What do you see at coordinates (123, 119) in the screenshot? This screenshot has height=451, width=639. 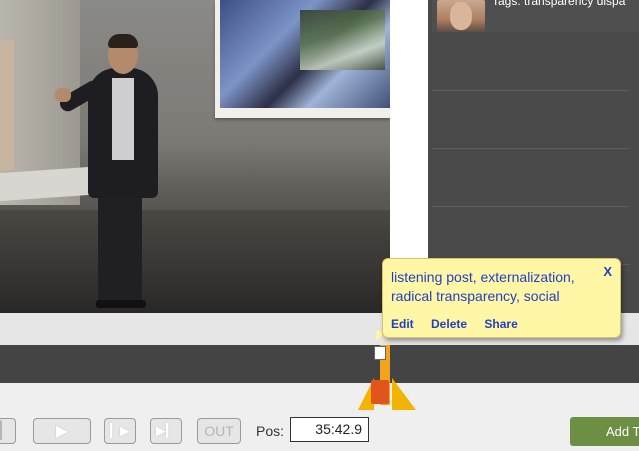 I see `speaker-shirt` at bounding box center [123, 119].